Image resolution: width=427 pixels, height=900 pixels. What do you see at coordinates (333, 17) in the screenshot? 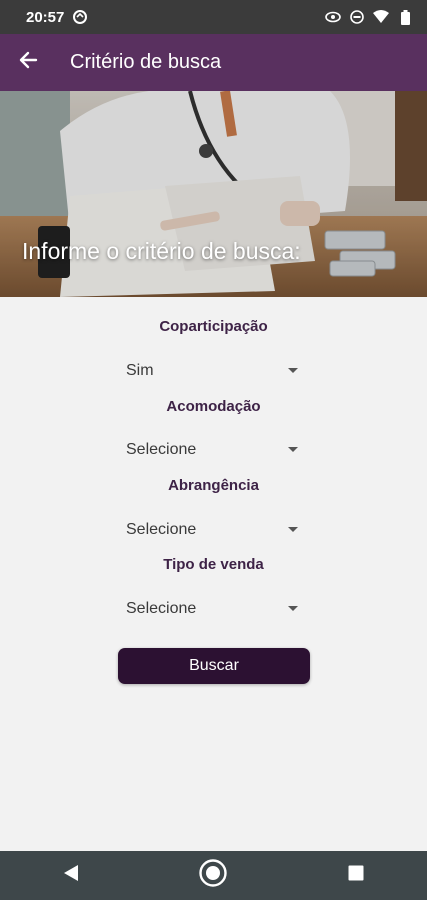
I see `eye-icon` at bounding box center [333, 17].